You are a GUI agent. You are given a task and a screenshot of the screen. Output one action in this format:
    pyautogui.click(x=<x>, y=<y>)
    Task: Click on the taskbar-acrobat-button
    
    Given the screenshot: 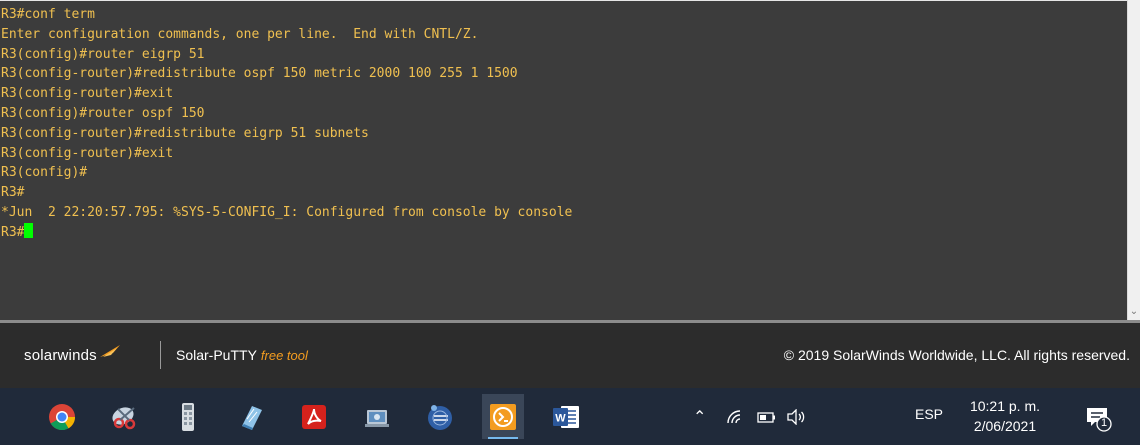 What is the action you would take?
    pyautogui.click(x=314, y=416)
    